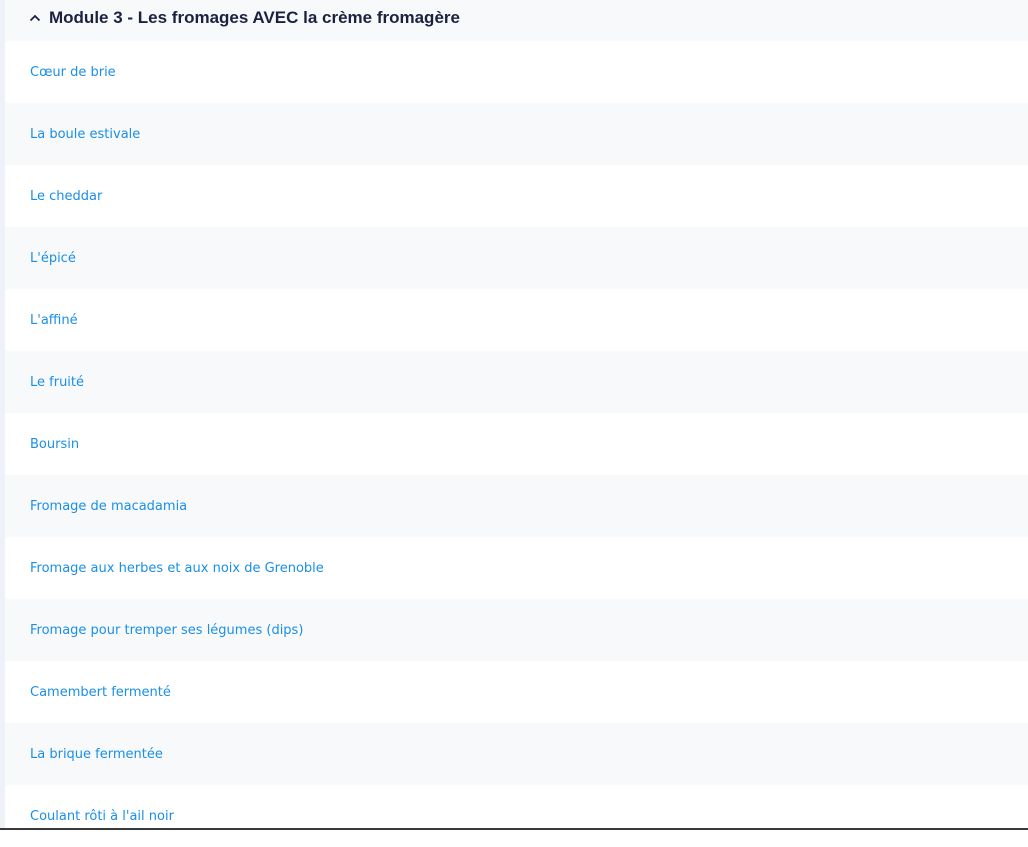  I want to click on lesson-link: Le cheddar, so click(66, 196).